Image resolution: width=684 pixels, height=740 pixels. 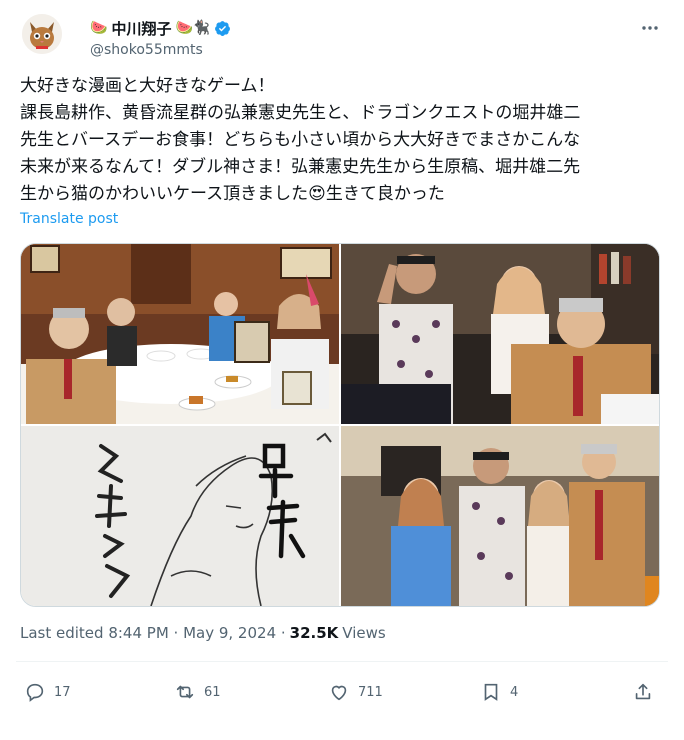 I want to click on translate-post-link: Translate post, so click(x=69, y=219).